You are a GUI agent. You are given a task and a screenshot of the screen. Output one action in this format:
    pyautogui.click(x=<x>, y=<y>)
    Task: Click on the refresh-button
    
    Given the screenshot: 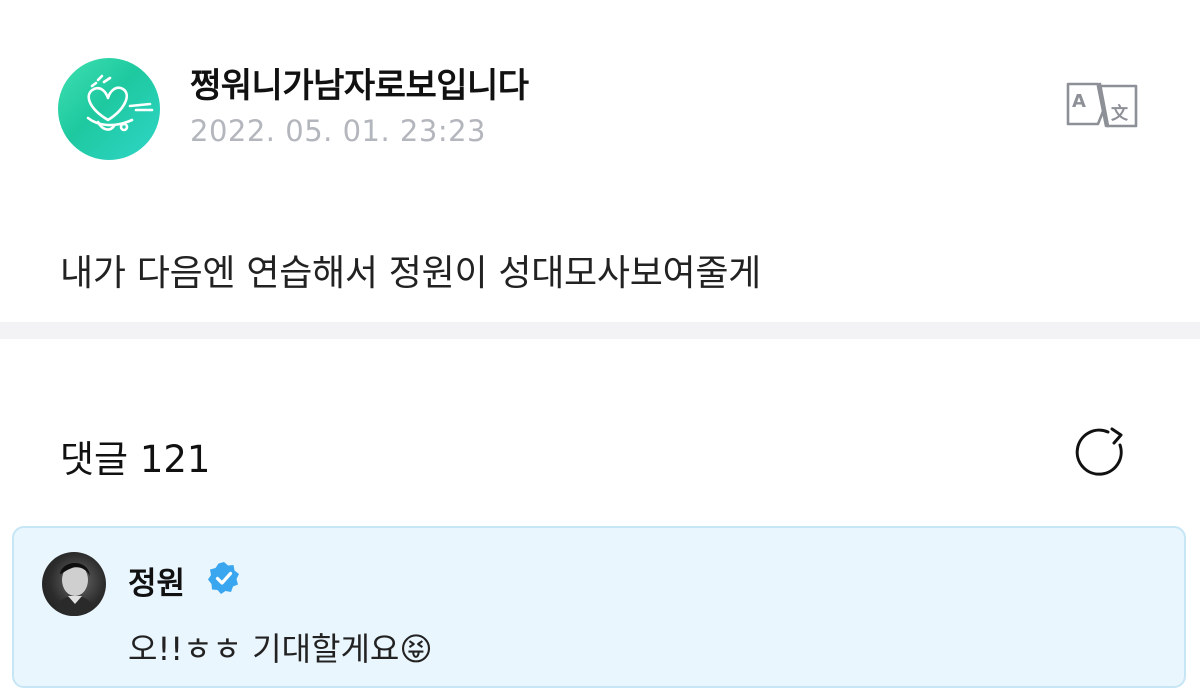 What is the action you would take?
    pyautogui.click(x=1102, y=453)
    